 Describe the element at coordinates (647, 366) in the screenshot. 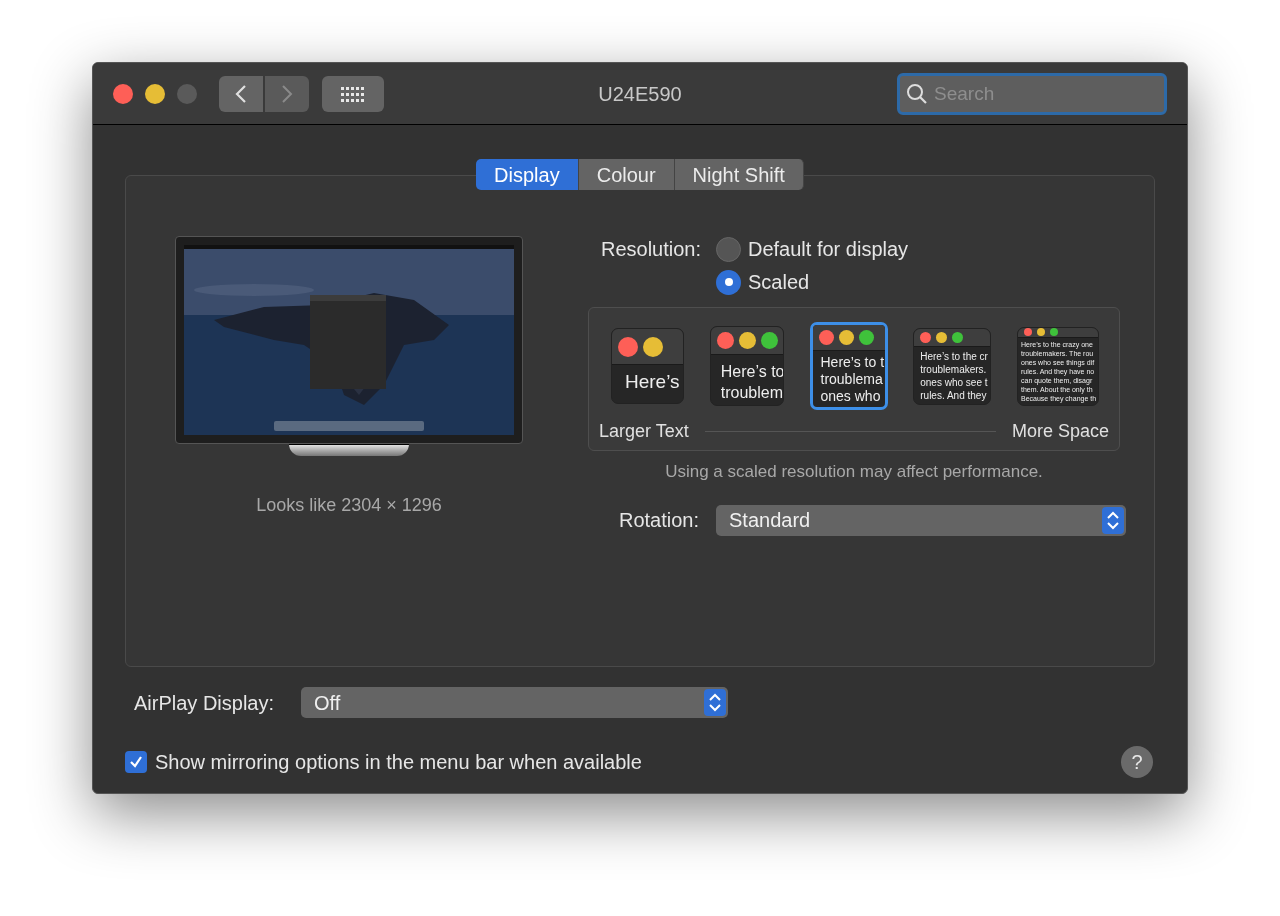

I see `scale-option: Here’s` at that location.